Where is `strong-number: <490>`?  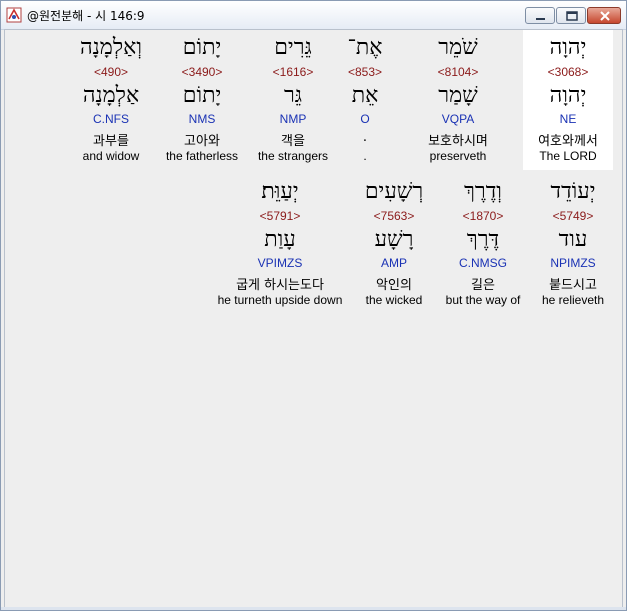 strong-number: <490> is located at coordinates (111, 72).